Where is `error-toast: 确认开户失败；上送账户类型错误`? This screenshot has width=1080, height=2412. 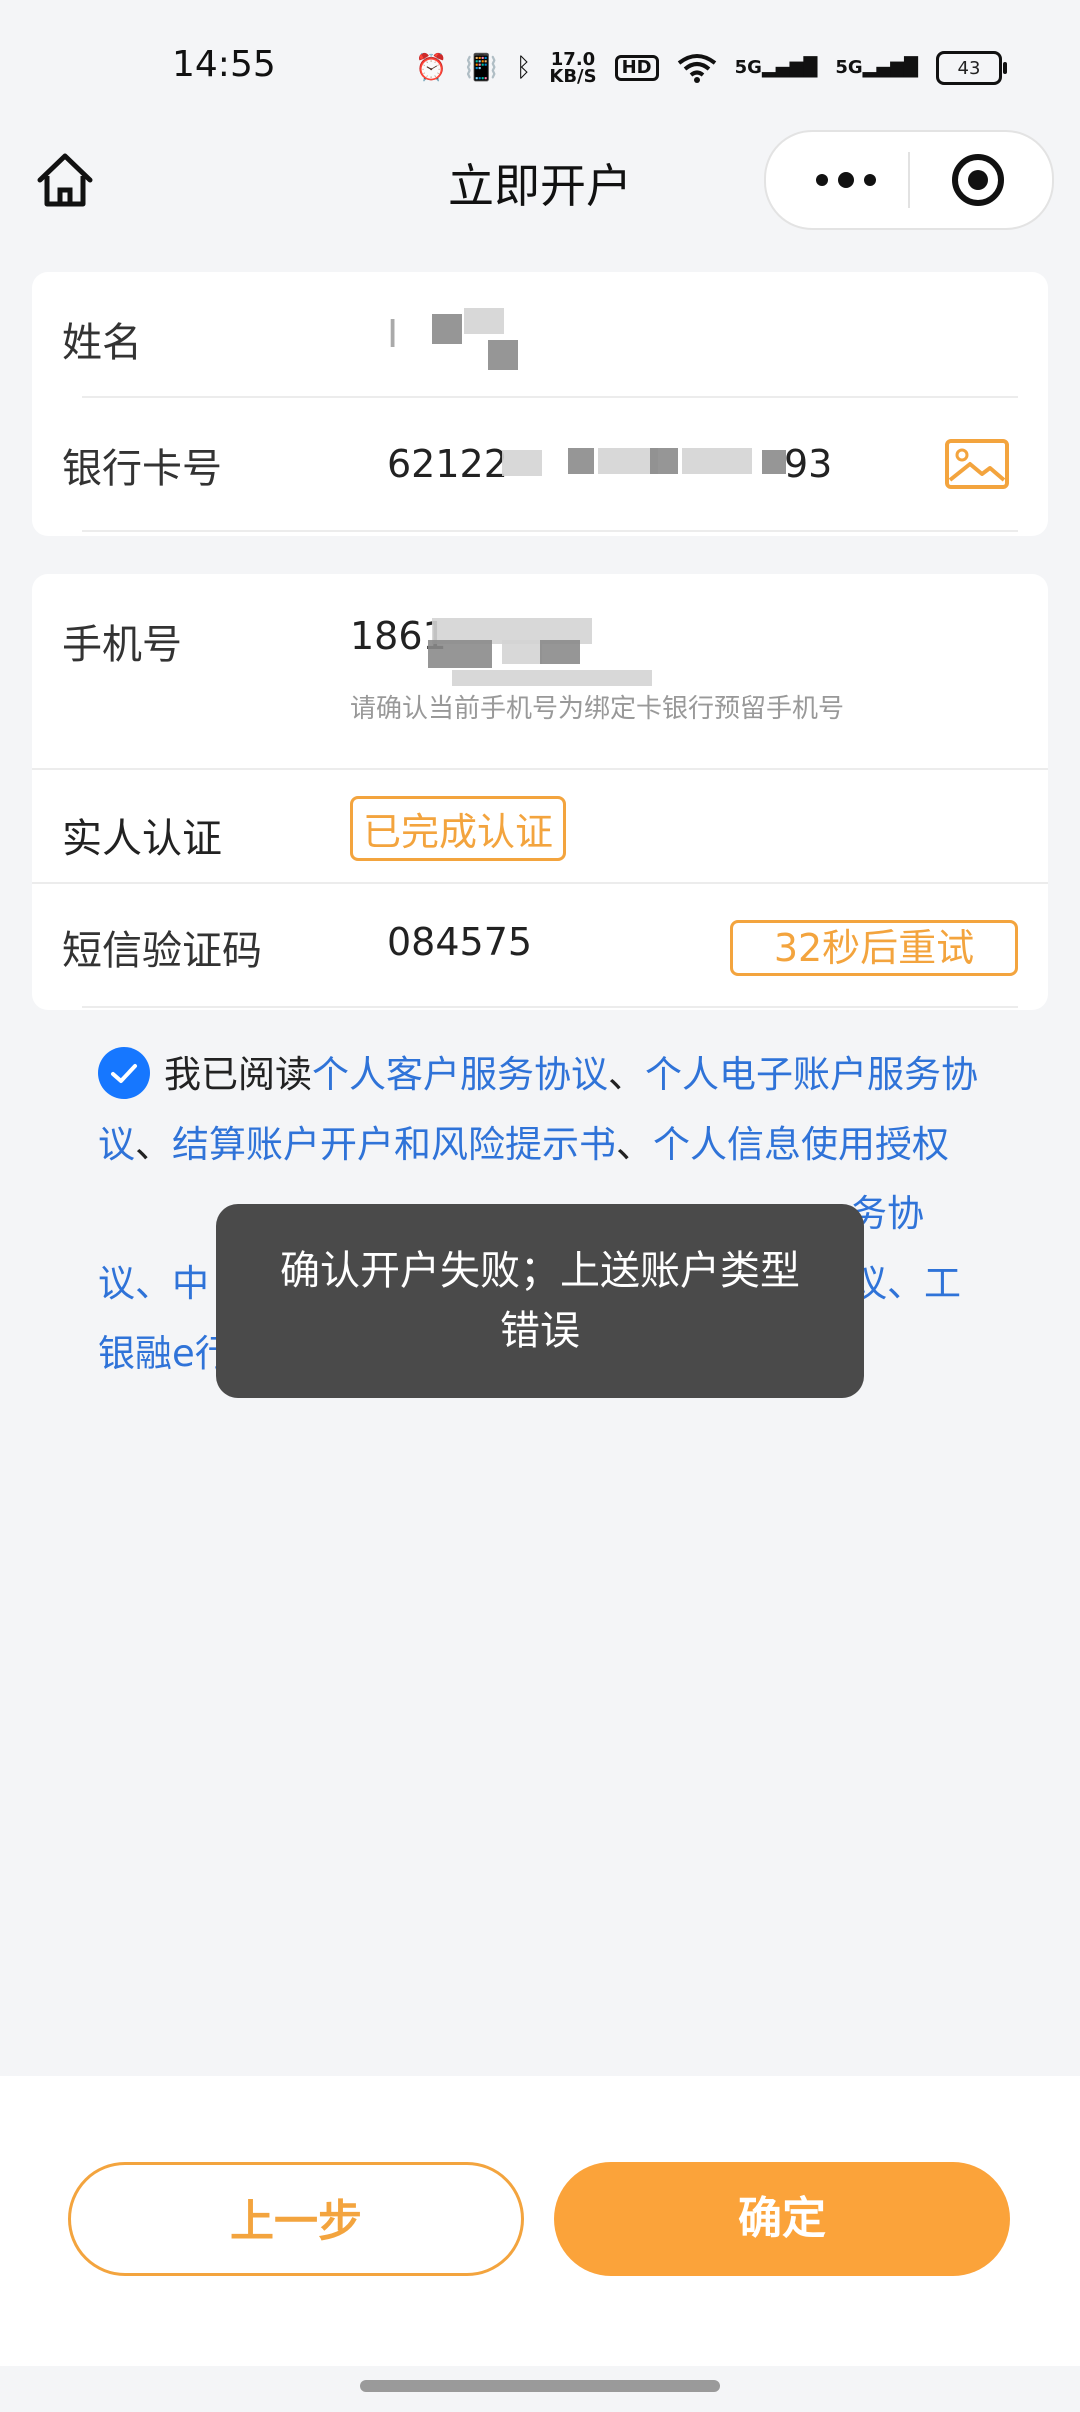
error-toast: 确认开户失败；上送账户类型错误 is located at coordinates (540, 1301).